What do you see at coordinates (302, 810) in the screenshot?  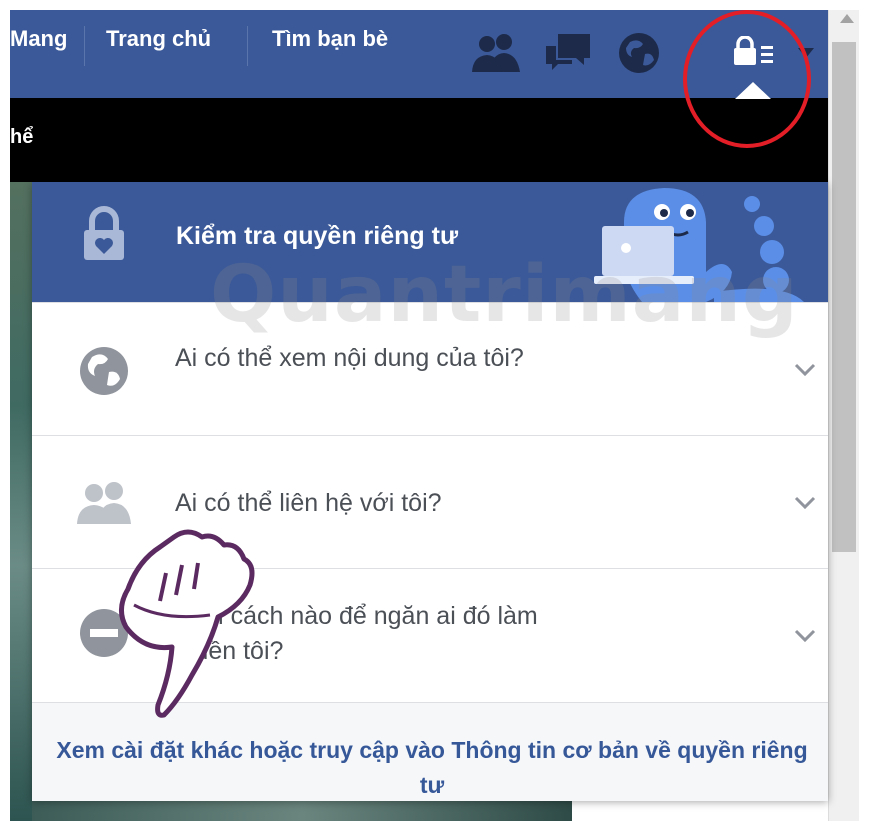 I see `background-photo-bottom` at bounding box center [302, 810].